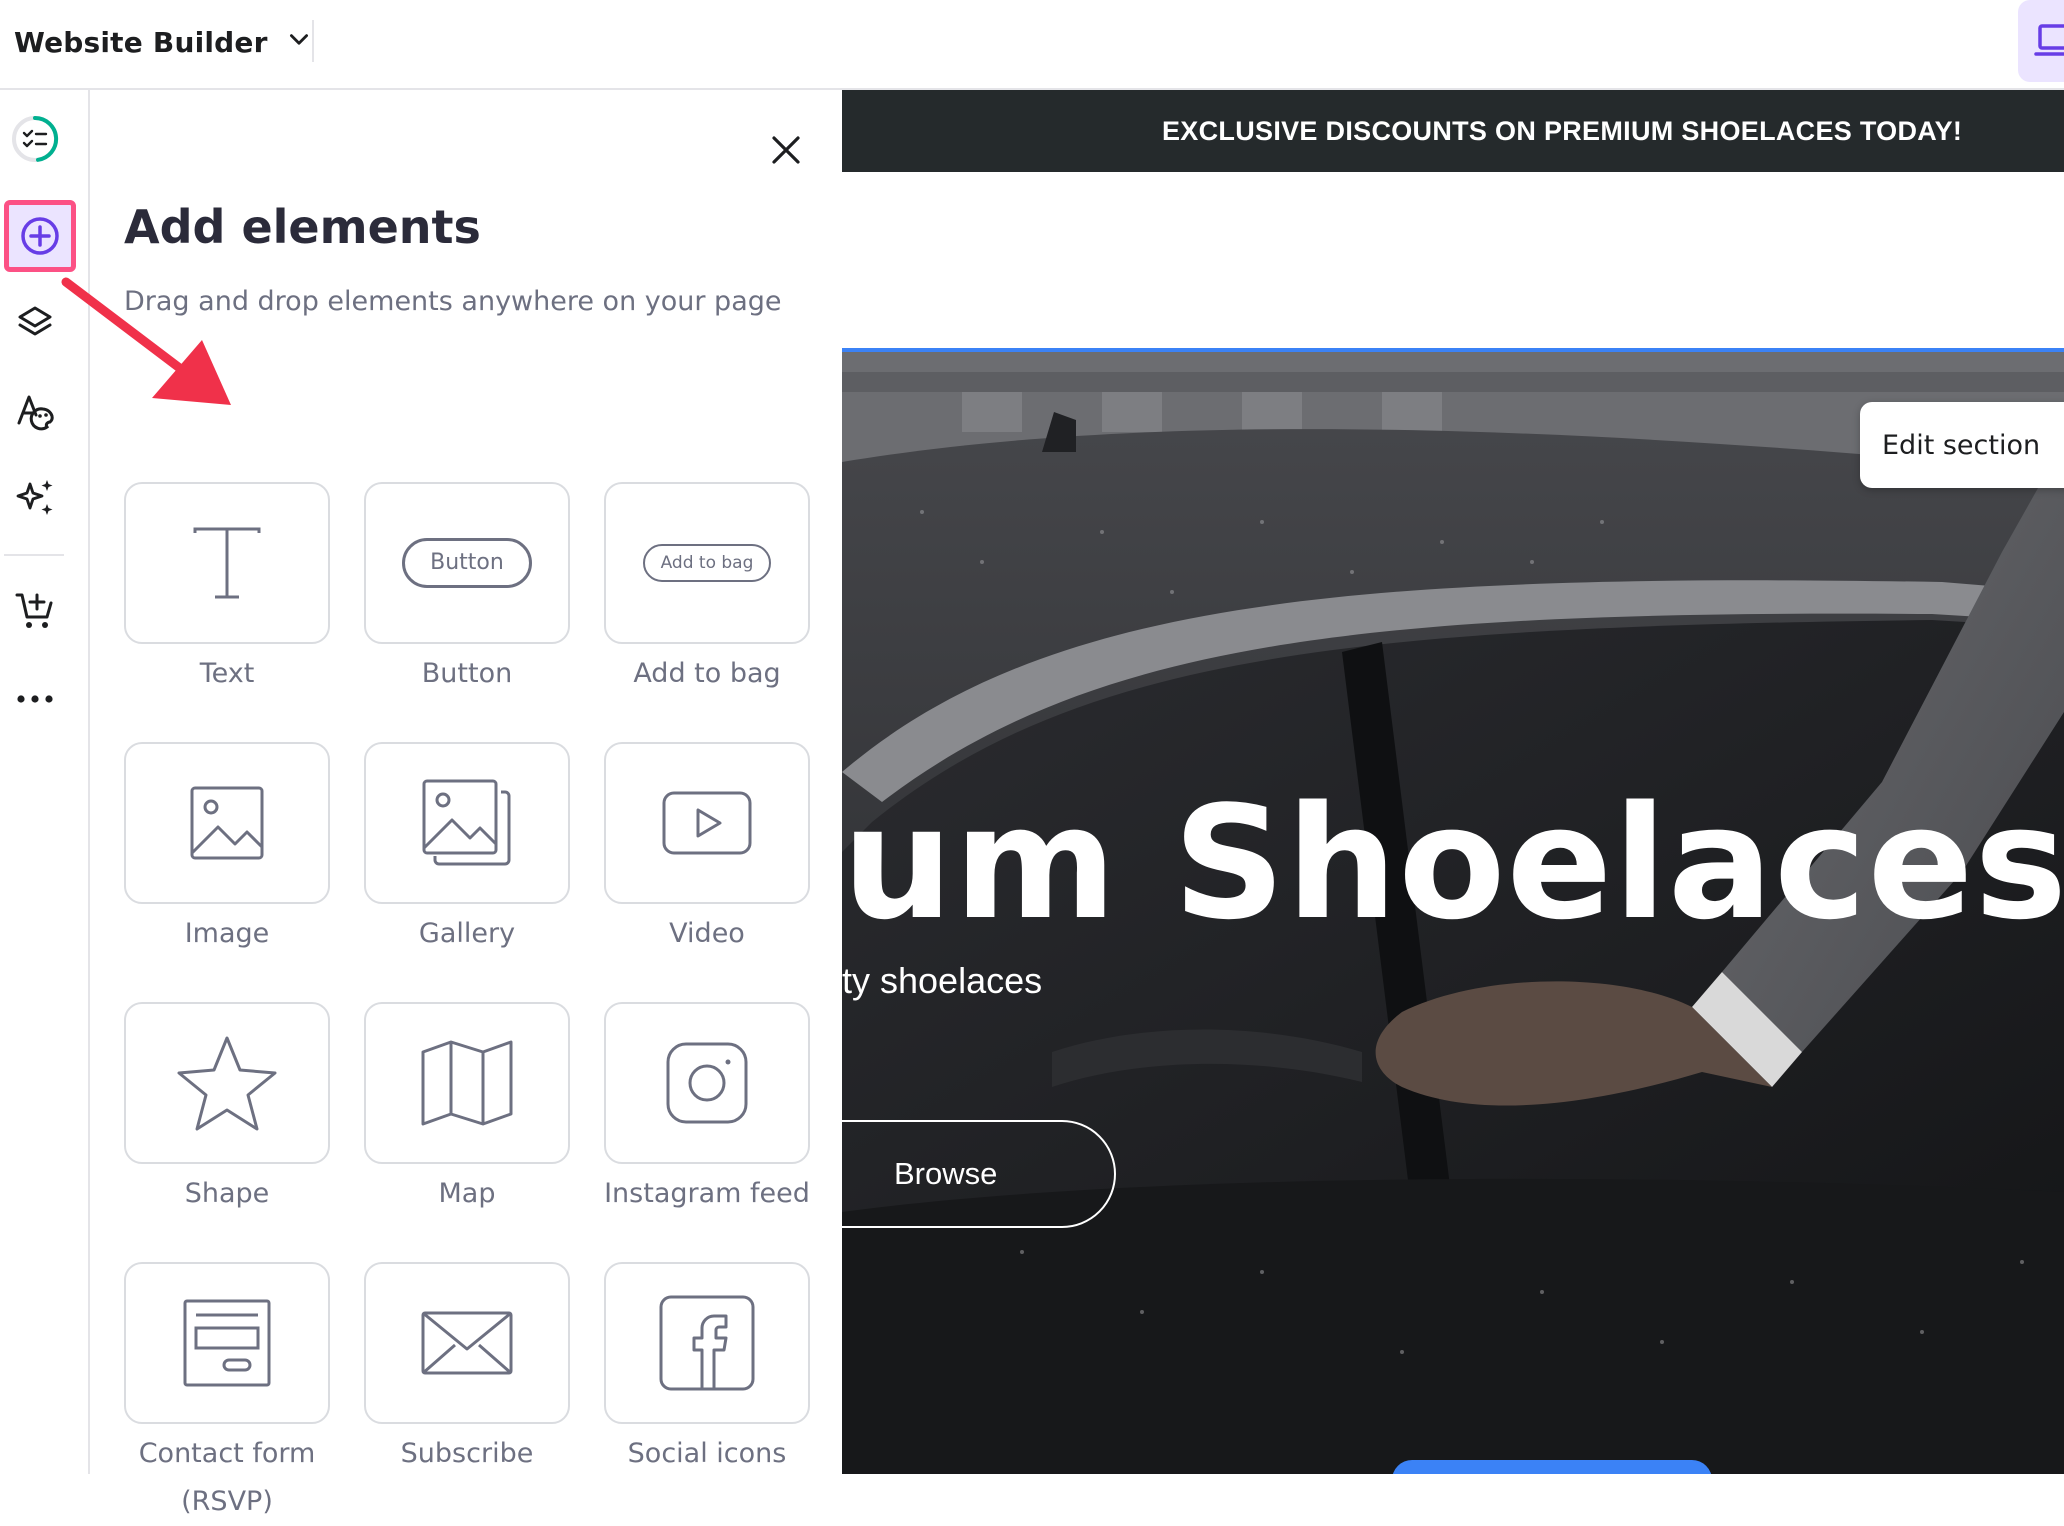 This screenshot has width=2064, height=1526. I want to click on tile-map, so click(467, 1083).